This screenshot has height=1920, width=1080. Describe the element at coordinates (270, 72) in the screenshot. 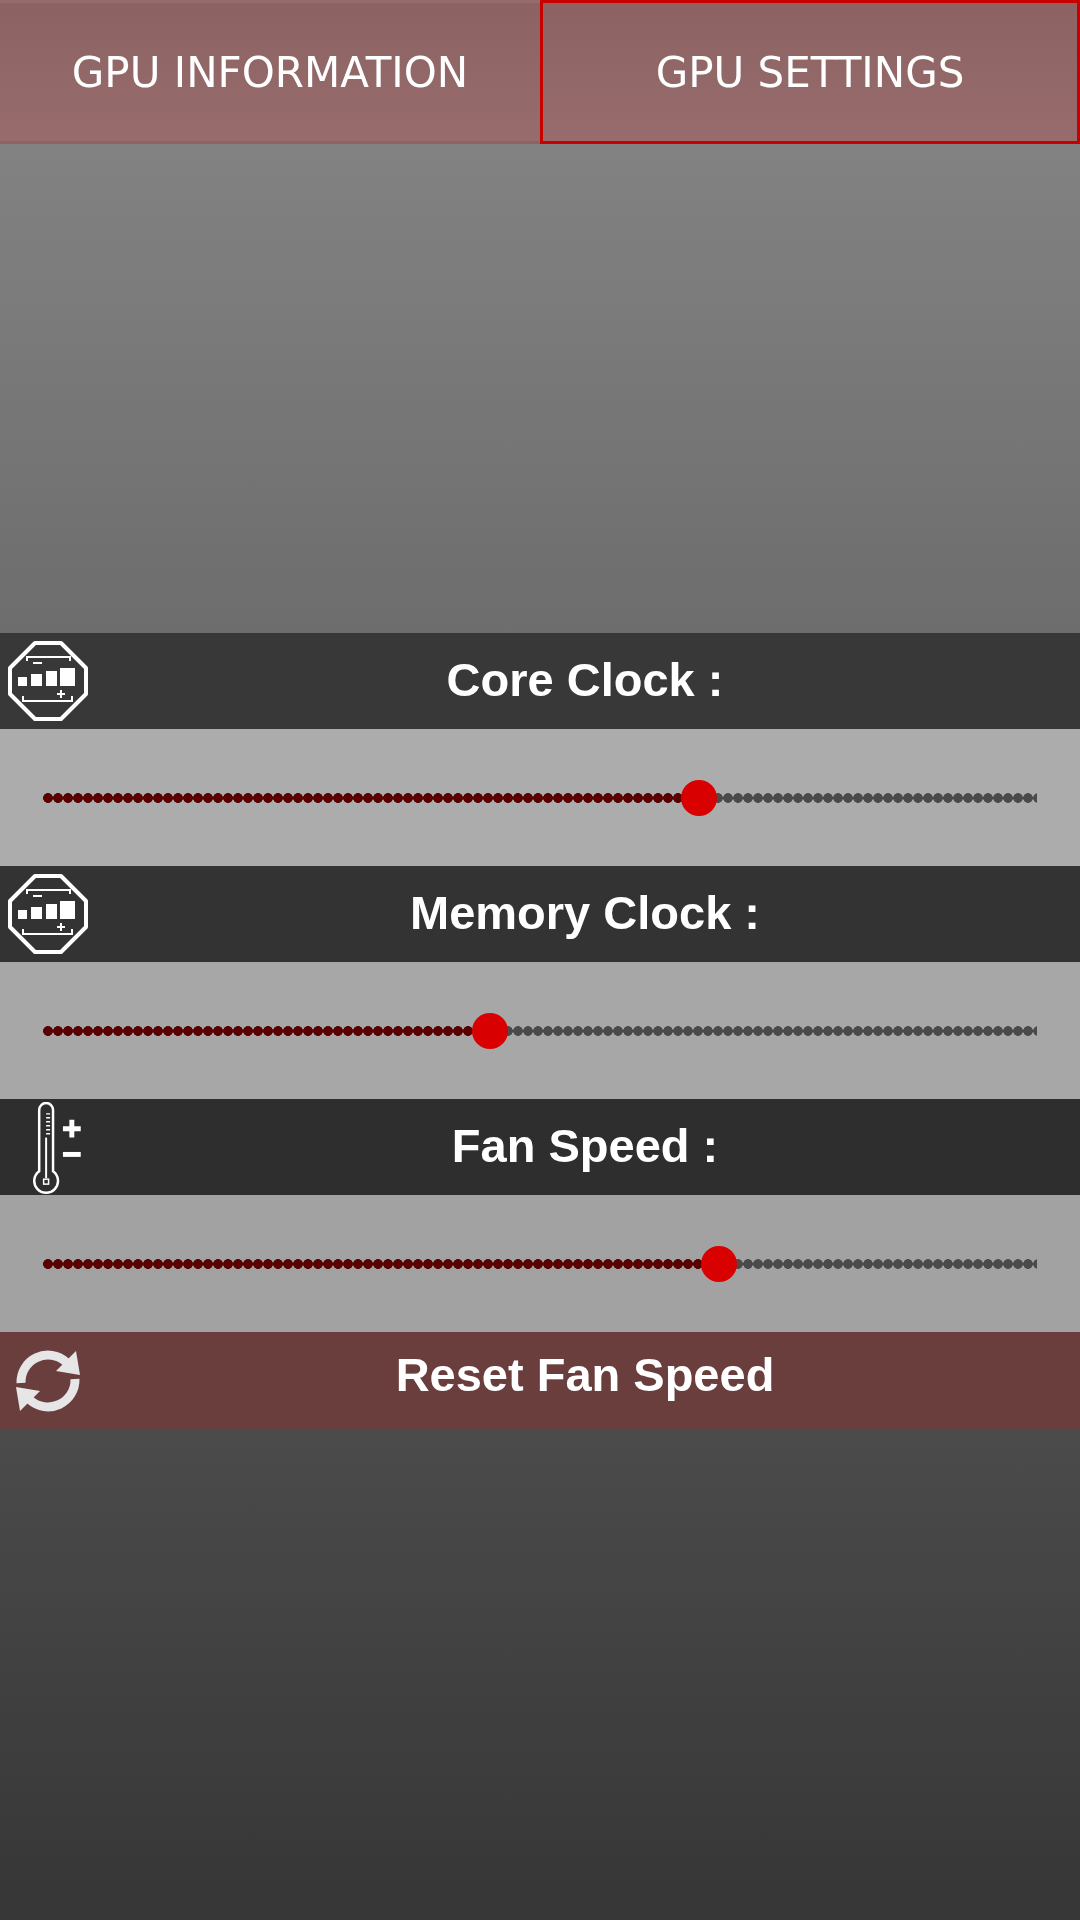

I see `tab: GPU INFORMATION` at that location.